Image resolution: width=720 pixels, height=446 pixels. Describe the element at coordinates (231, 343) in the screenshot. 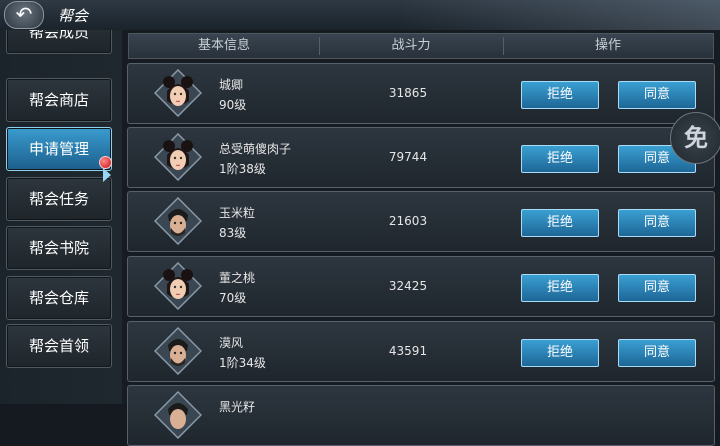

I see `applicant-name: 漠风` at that location.